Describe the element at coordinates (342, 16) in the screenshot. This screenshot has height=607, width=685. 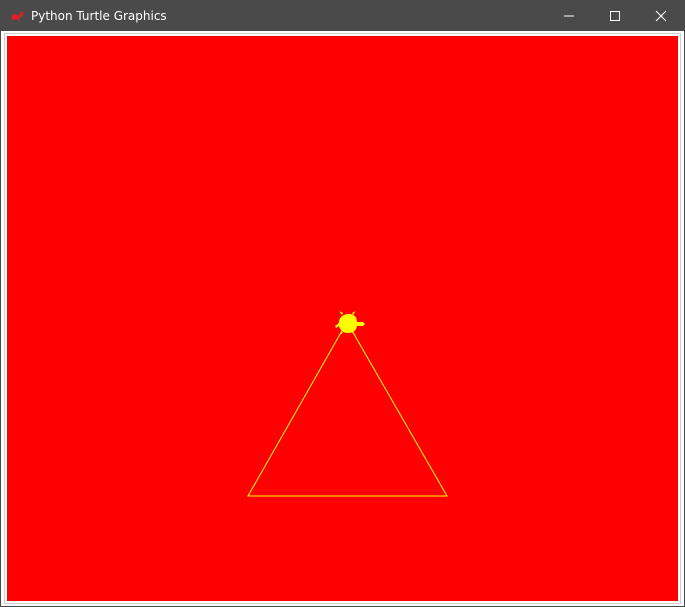
I see `title-bar: Python Turtle Graphics` at that location.